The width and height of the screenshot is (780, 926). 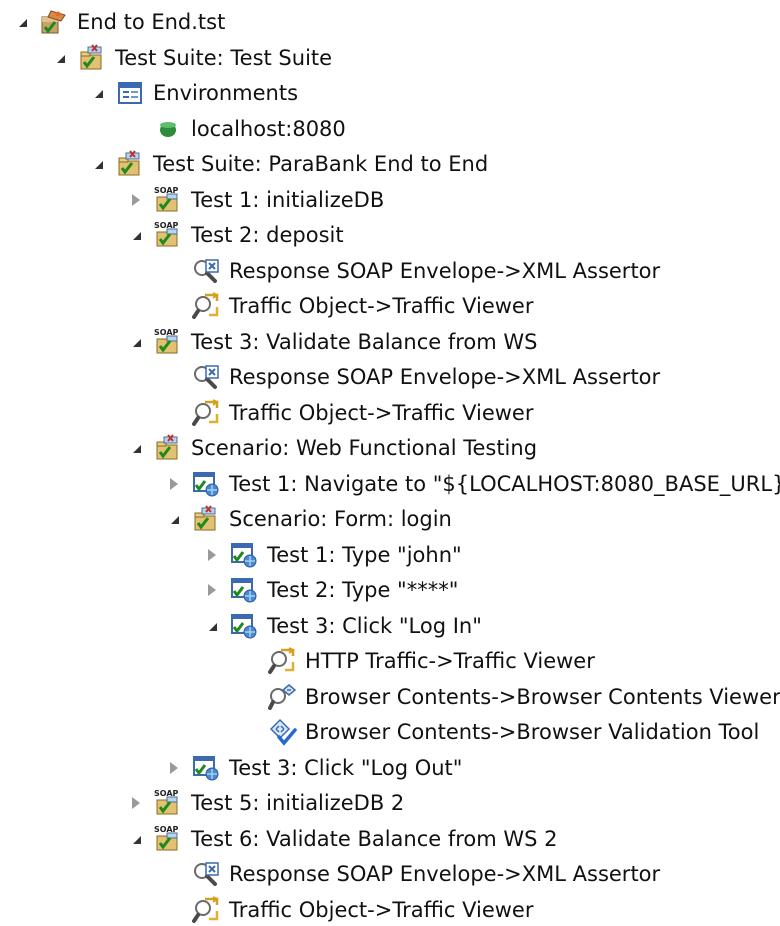 I want to click on tree-node-test-2-type: Test 2: Type "****", so click(x=331, y=590).